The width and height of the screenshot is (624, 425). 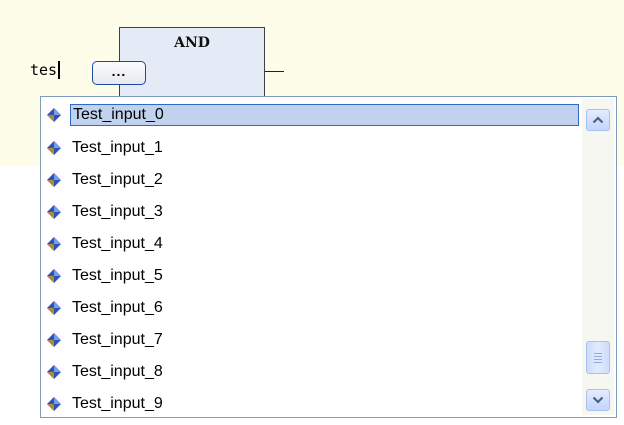 What do you see at coordinates (312, 339) in the screenshot?
I see `list-item: Test_input_7` at bounding box center [312, 339].